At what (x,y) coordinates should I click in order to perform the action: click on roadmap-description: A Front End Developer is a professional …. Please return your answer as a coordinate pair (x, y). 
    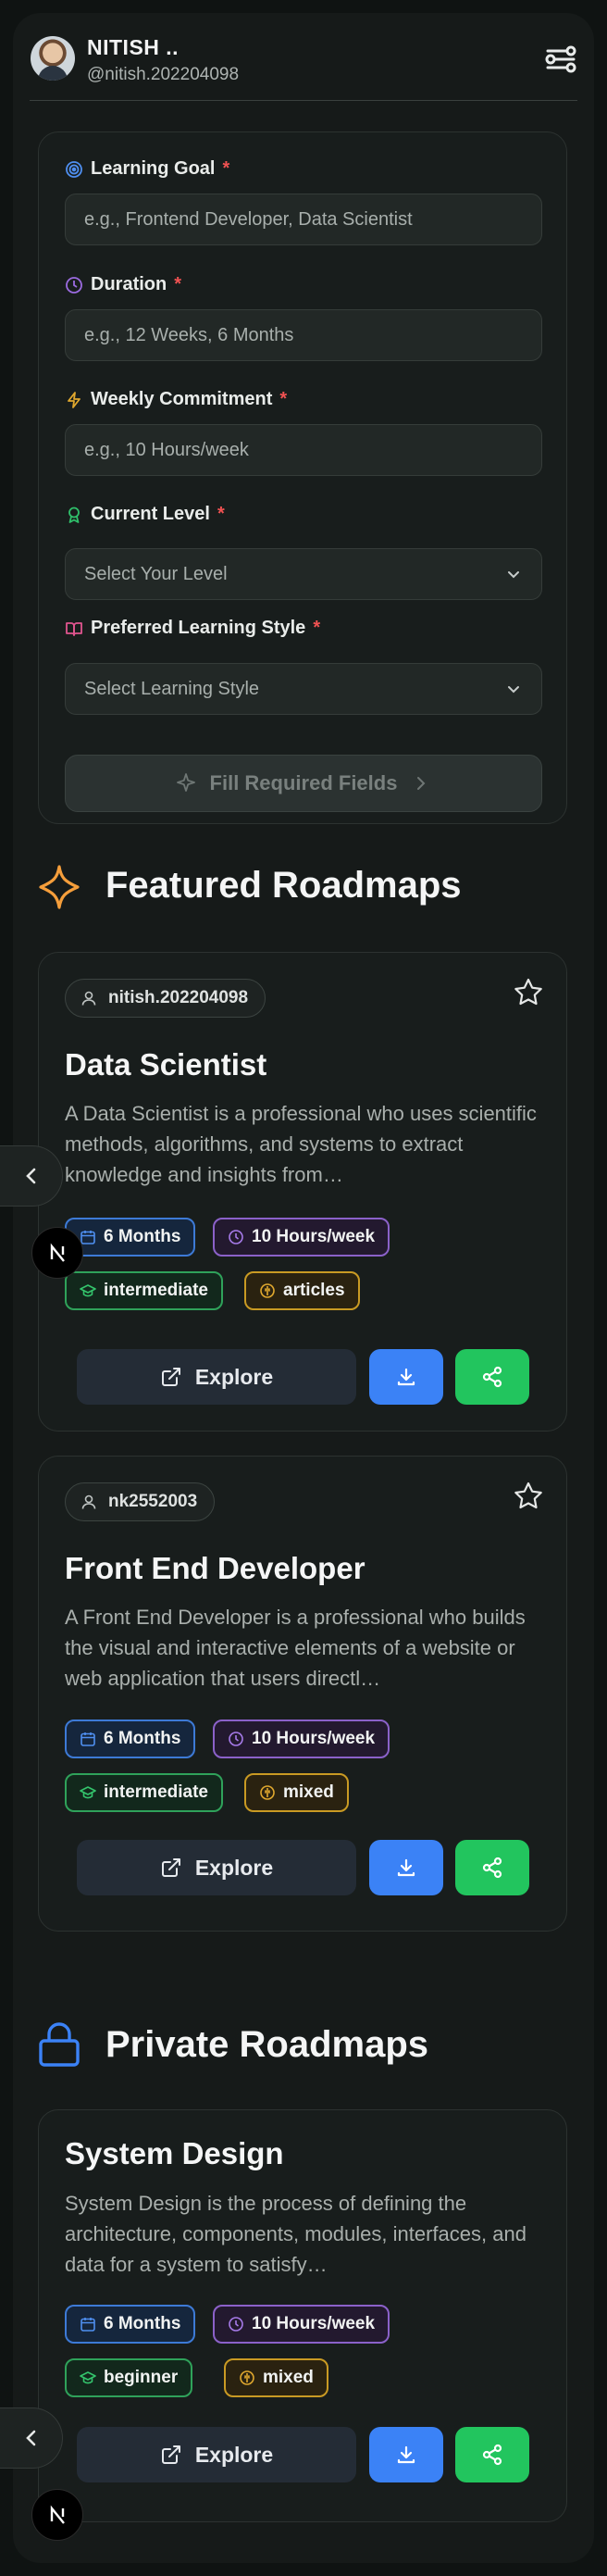
    Looking at the image, I should click on (295, 1648).